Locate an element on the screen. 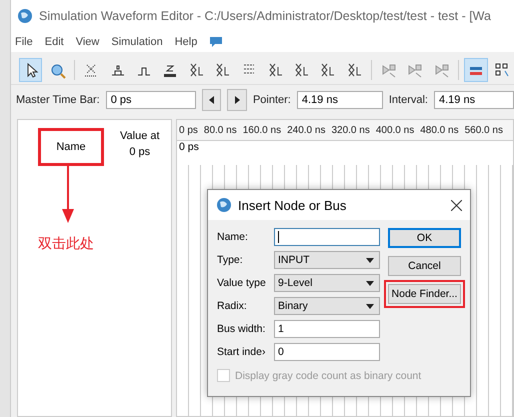 Image resolution: width=514 pixels, height=417 pixels. pointer-label: Pointer: is located at coordinates (271, 100).